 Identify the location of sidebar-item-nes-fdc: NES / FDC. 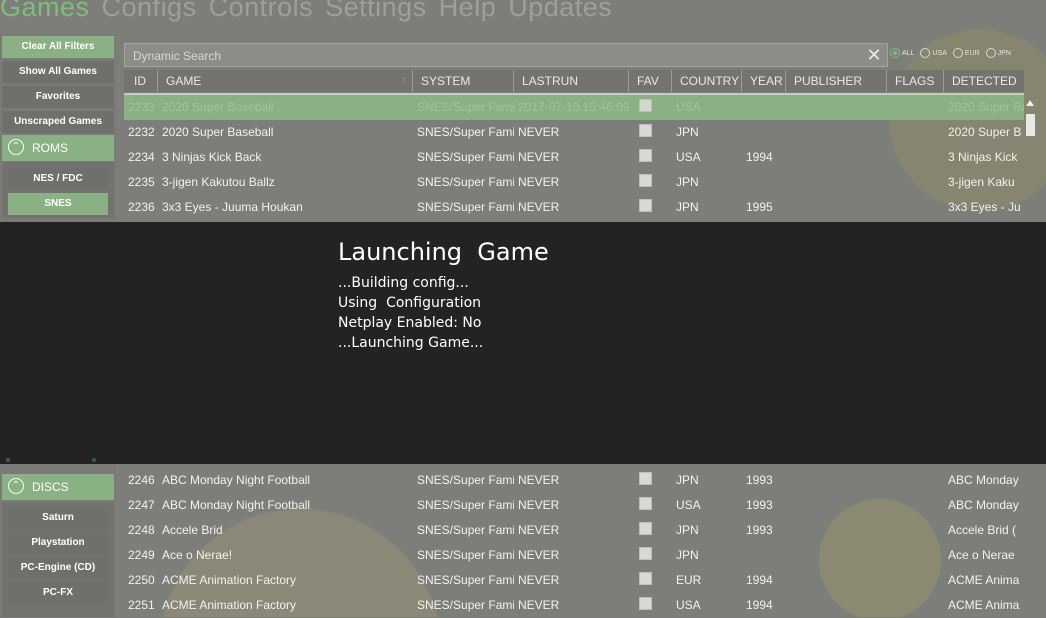
(58, 179).